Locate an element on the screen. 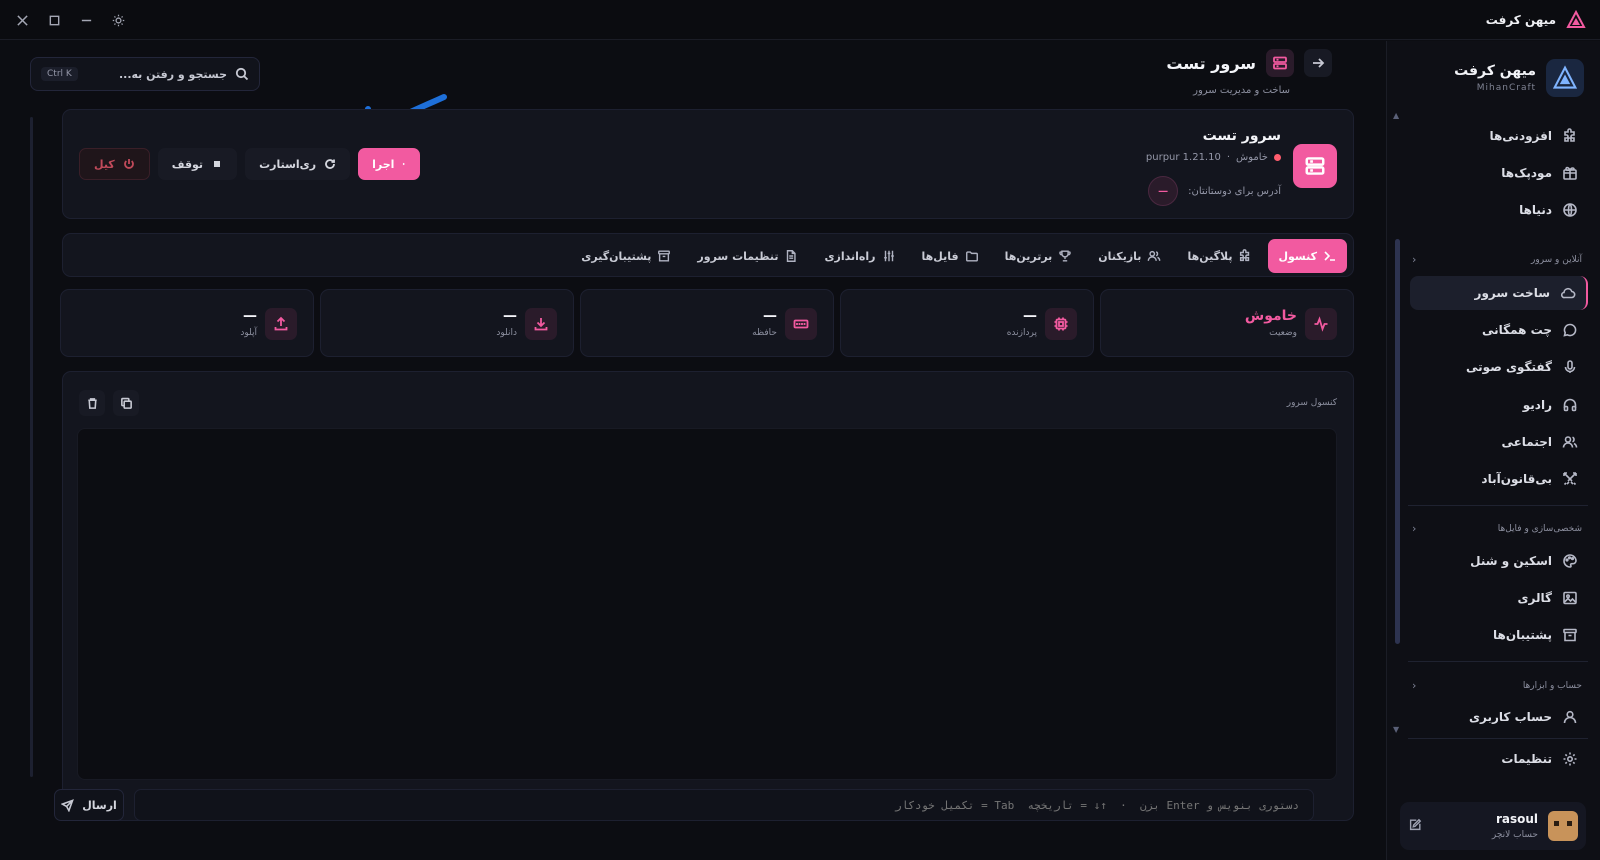  sidebar-item-label: ساخت سرور is located at coordinates (1512, 293).